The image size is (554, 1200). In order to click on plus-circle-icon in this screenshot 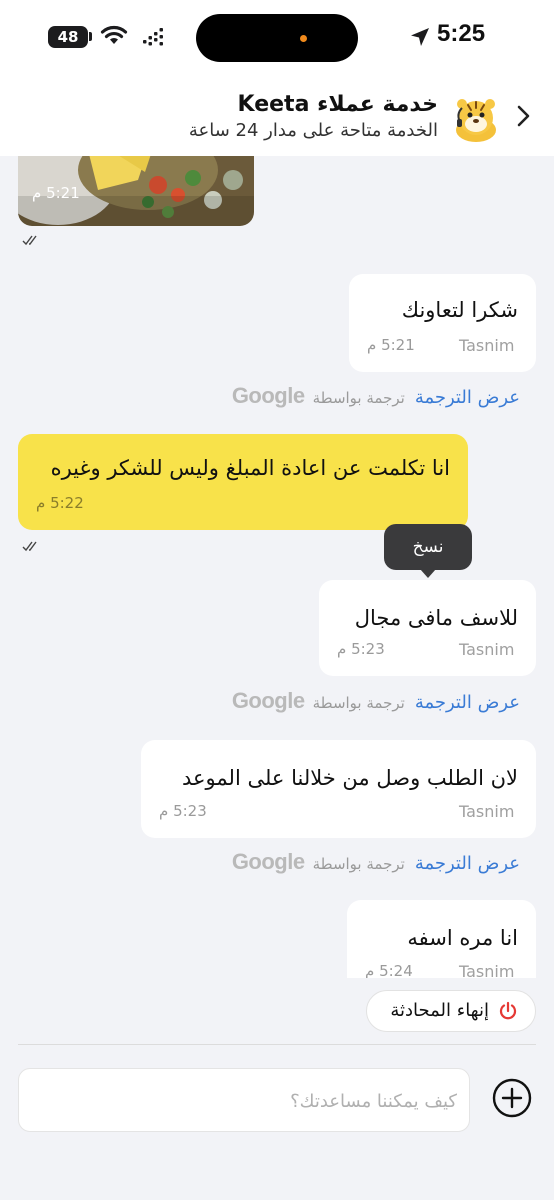, I will do `click(512, 1098)`.